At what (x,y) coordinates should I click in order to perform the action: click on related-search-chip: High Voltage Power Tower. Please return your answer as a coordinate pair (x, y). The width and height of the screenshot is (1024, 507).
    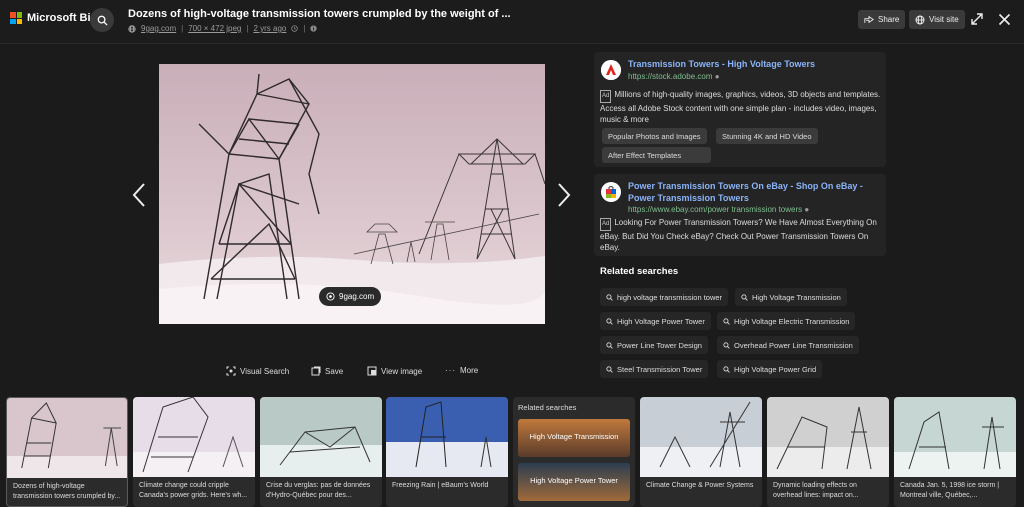
    Looking at the image, I should click on (655, 321).